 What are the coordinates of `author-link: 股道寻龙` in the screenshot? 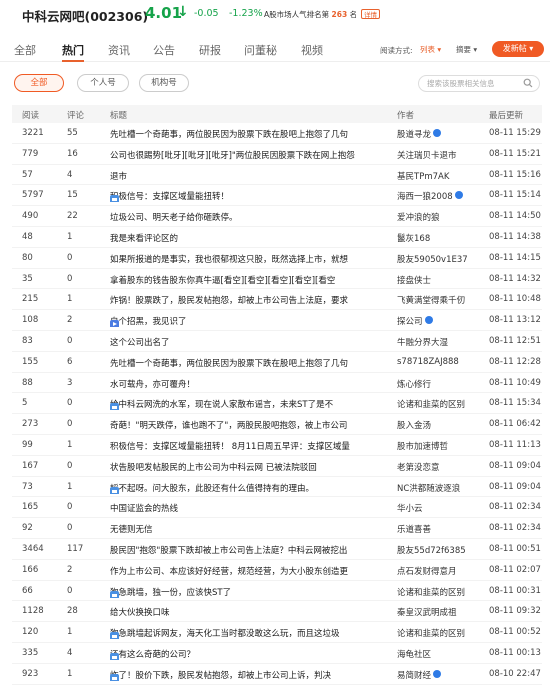 It's located at (439, 134).